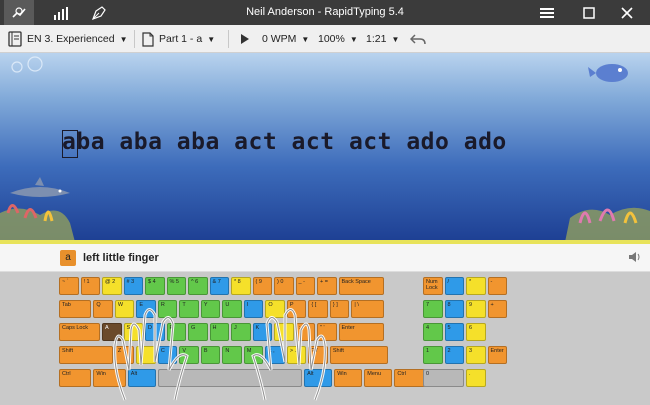 The width and height of the screenshot is (650, 405). I want to click on keyboard-key: /, so click(454, 286).